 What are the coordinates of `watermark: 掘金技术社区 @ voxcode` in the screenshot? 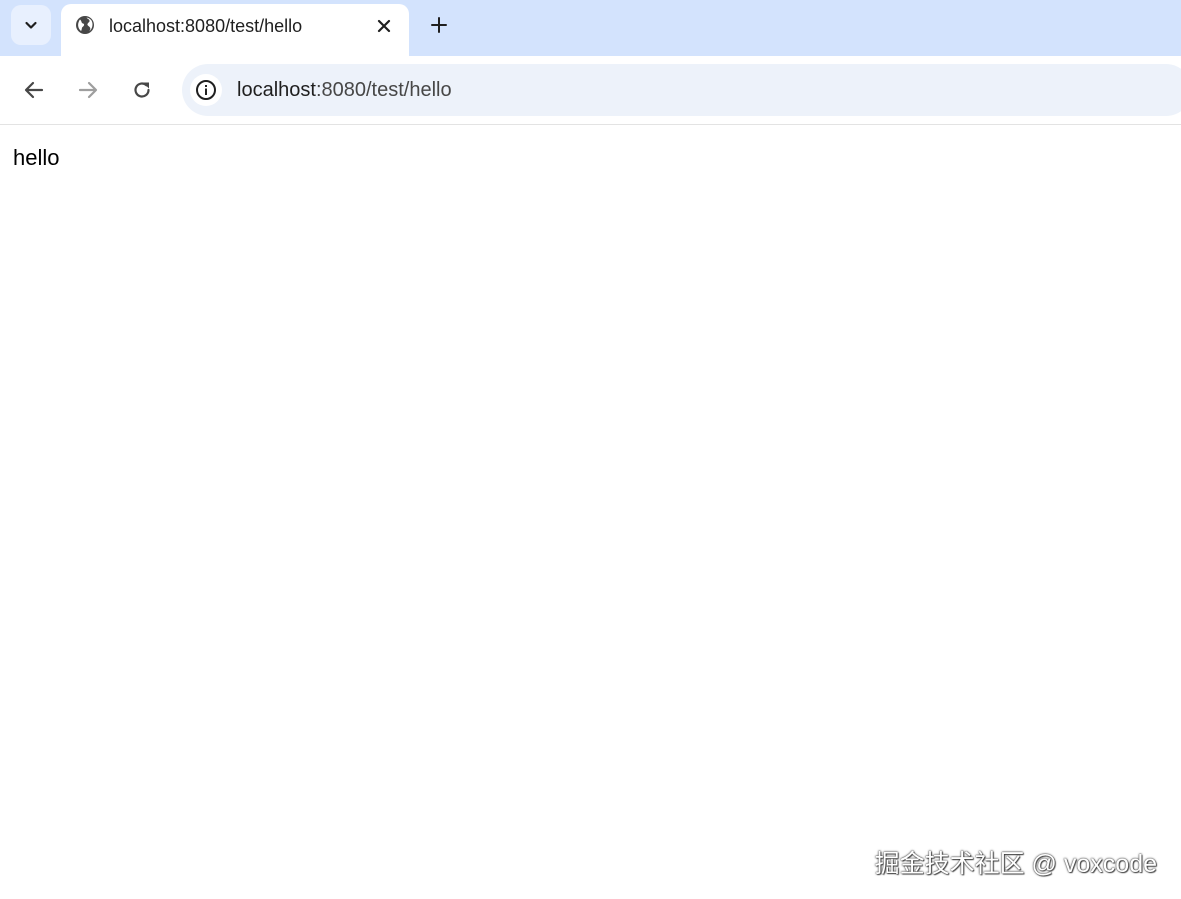 It's located at (1015, 864).